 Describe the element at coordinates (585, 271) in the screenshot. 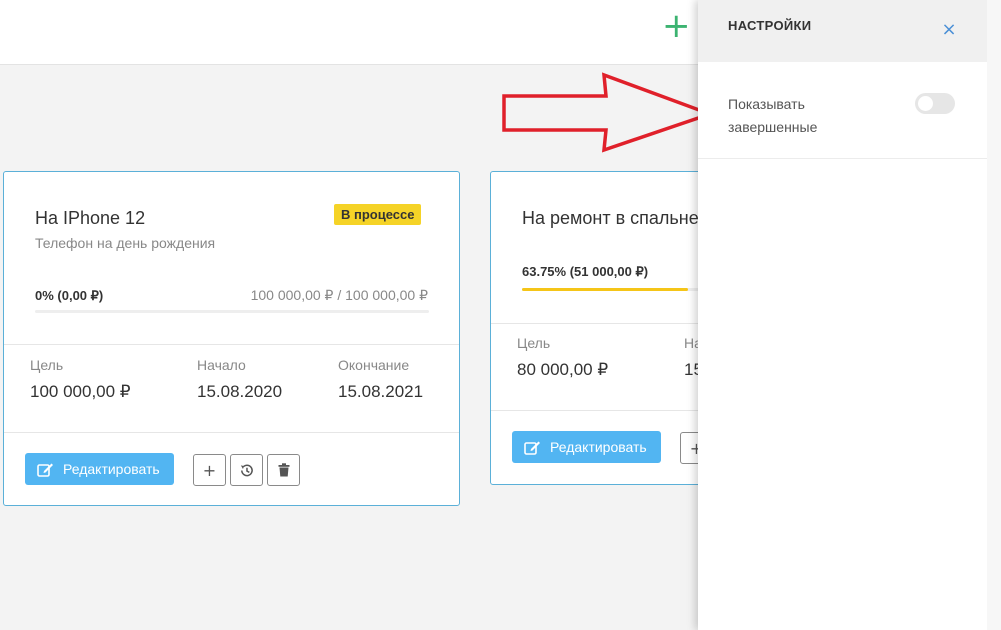

I see `progress-text: 63.75% (51 000,00 ₽)` at that location.